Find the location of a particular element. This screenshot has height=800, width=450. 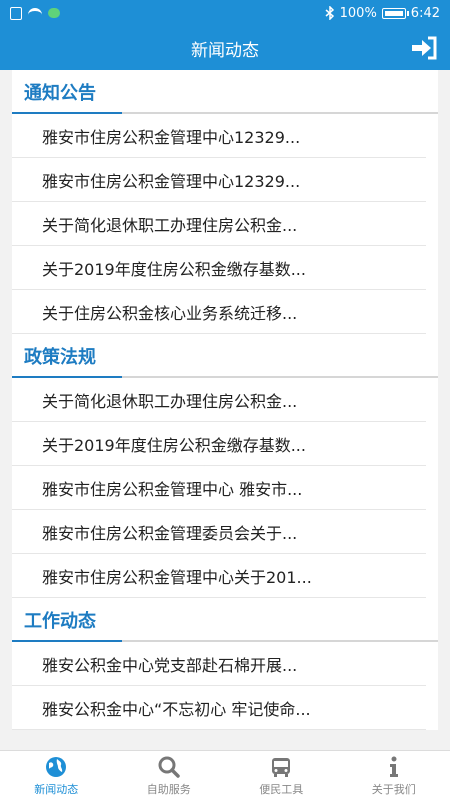

page-title: 新闻动态 is located at coordinates (225, 50).